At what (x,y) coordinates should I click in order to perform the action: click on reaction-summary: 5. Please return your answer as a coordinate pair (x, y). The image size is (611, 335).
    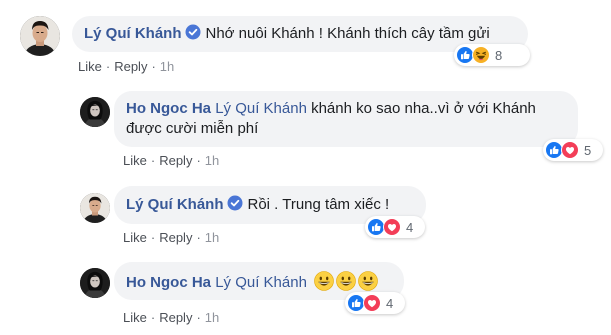
    Looking at the image, I should click on (573, 150).